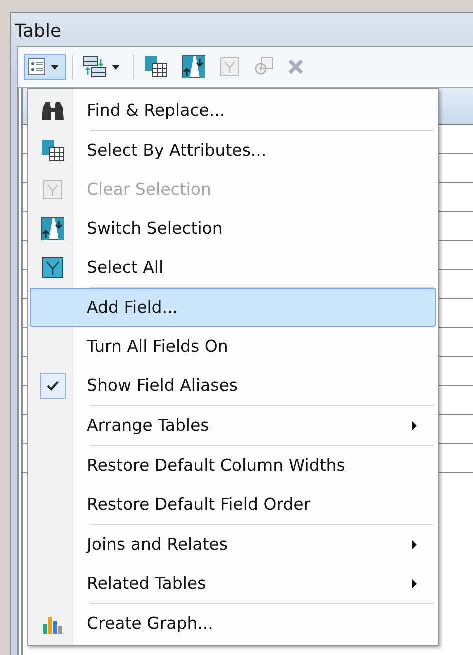 The image size is (473, 655). I want to click on zoom-table-icon, so click(264, 67).